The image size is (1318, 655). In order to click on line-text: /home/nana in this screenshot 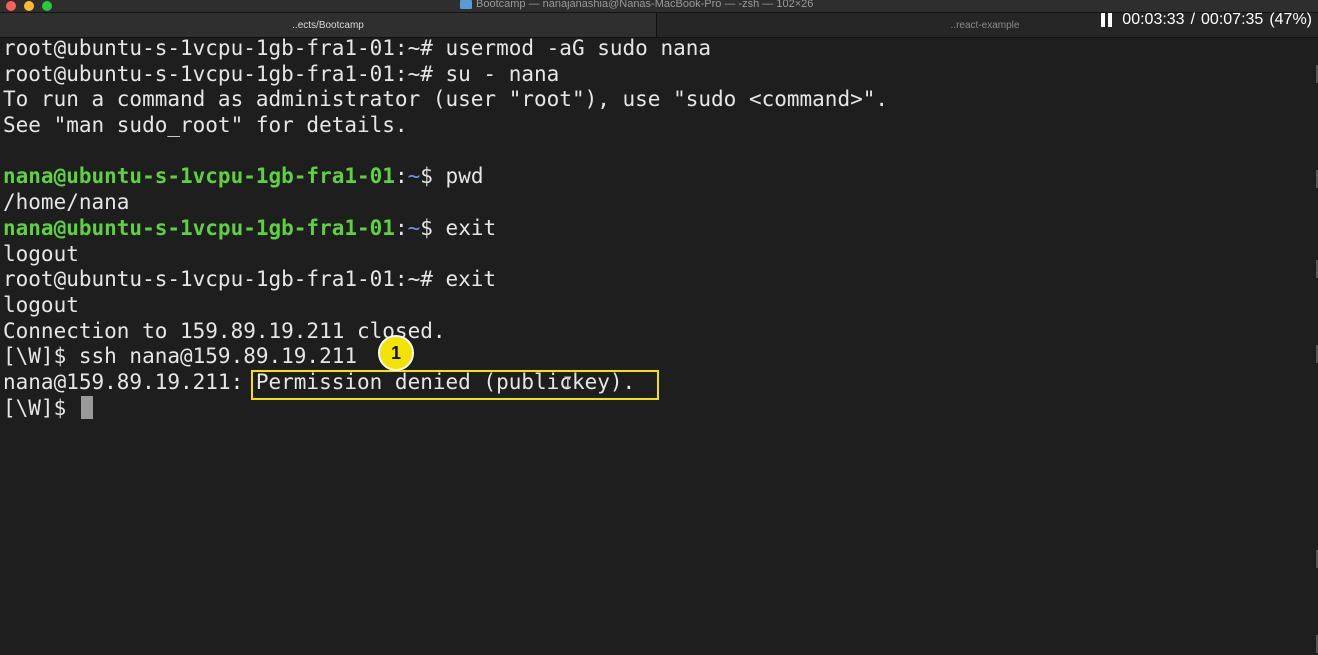, I will do `click(66, 202)`.